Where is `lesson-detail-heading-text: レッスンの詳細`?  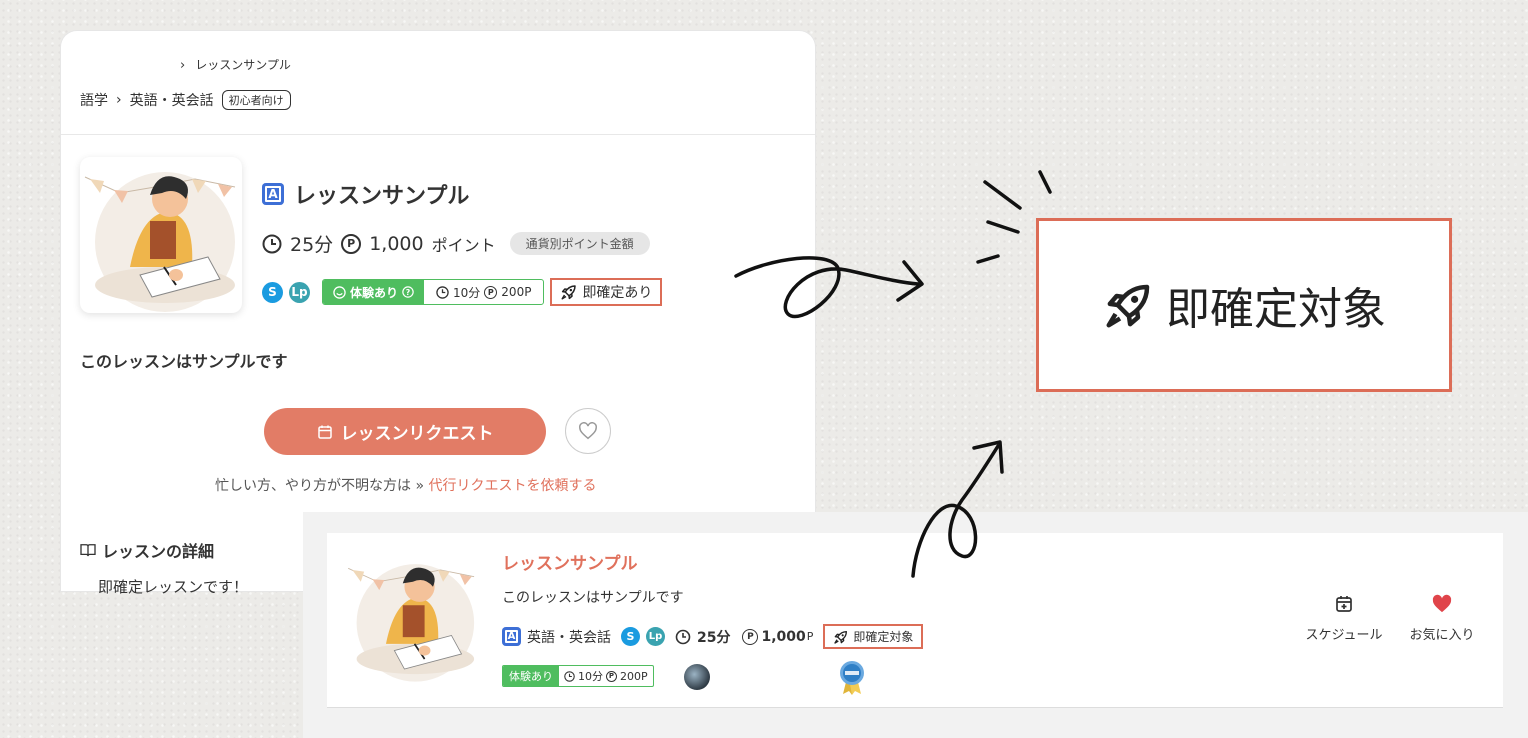
lesson-detail-heading-text: レッスンの詳細 is located at coordinates (158, 551).